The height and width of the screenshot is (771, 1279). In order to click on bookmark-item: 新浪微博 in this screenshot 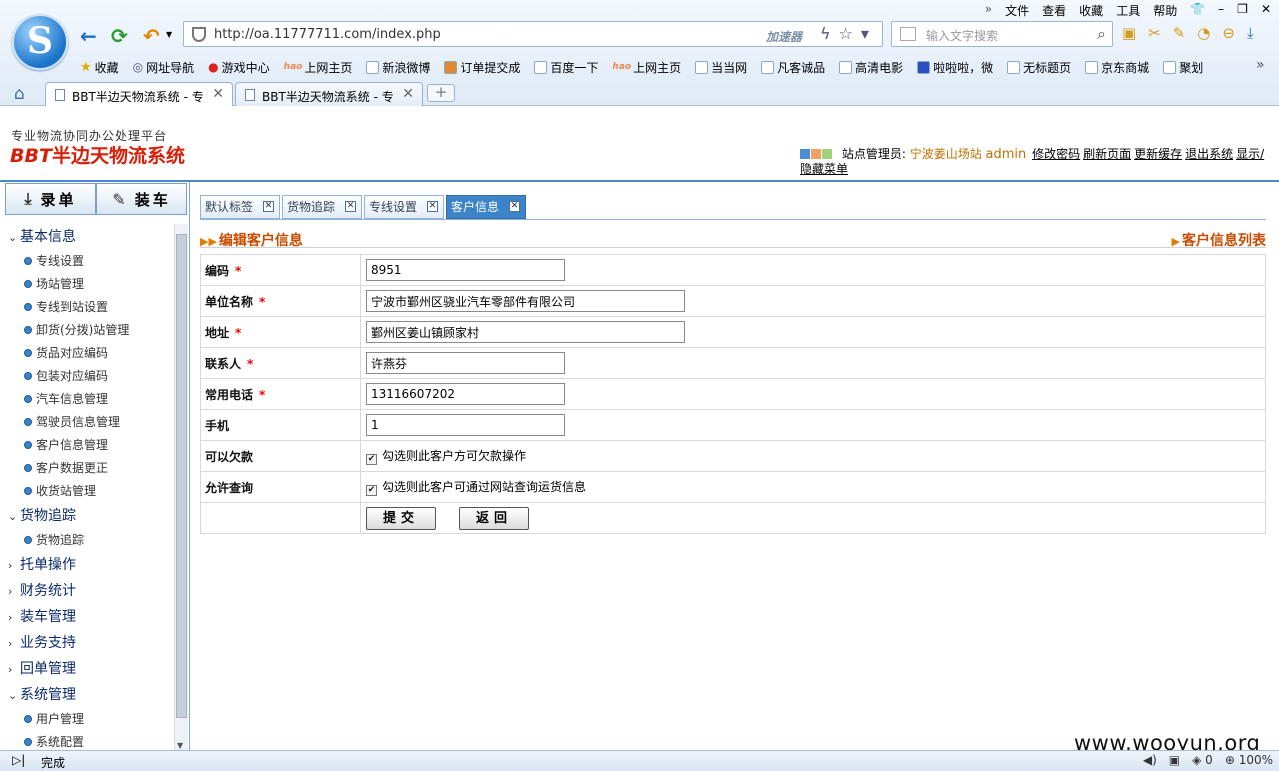, I will do `click(398, 67)`.